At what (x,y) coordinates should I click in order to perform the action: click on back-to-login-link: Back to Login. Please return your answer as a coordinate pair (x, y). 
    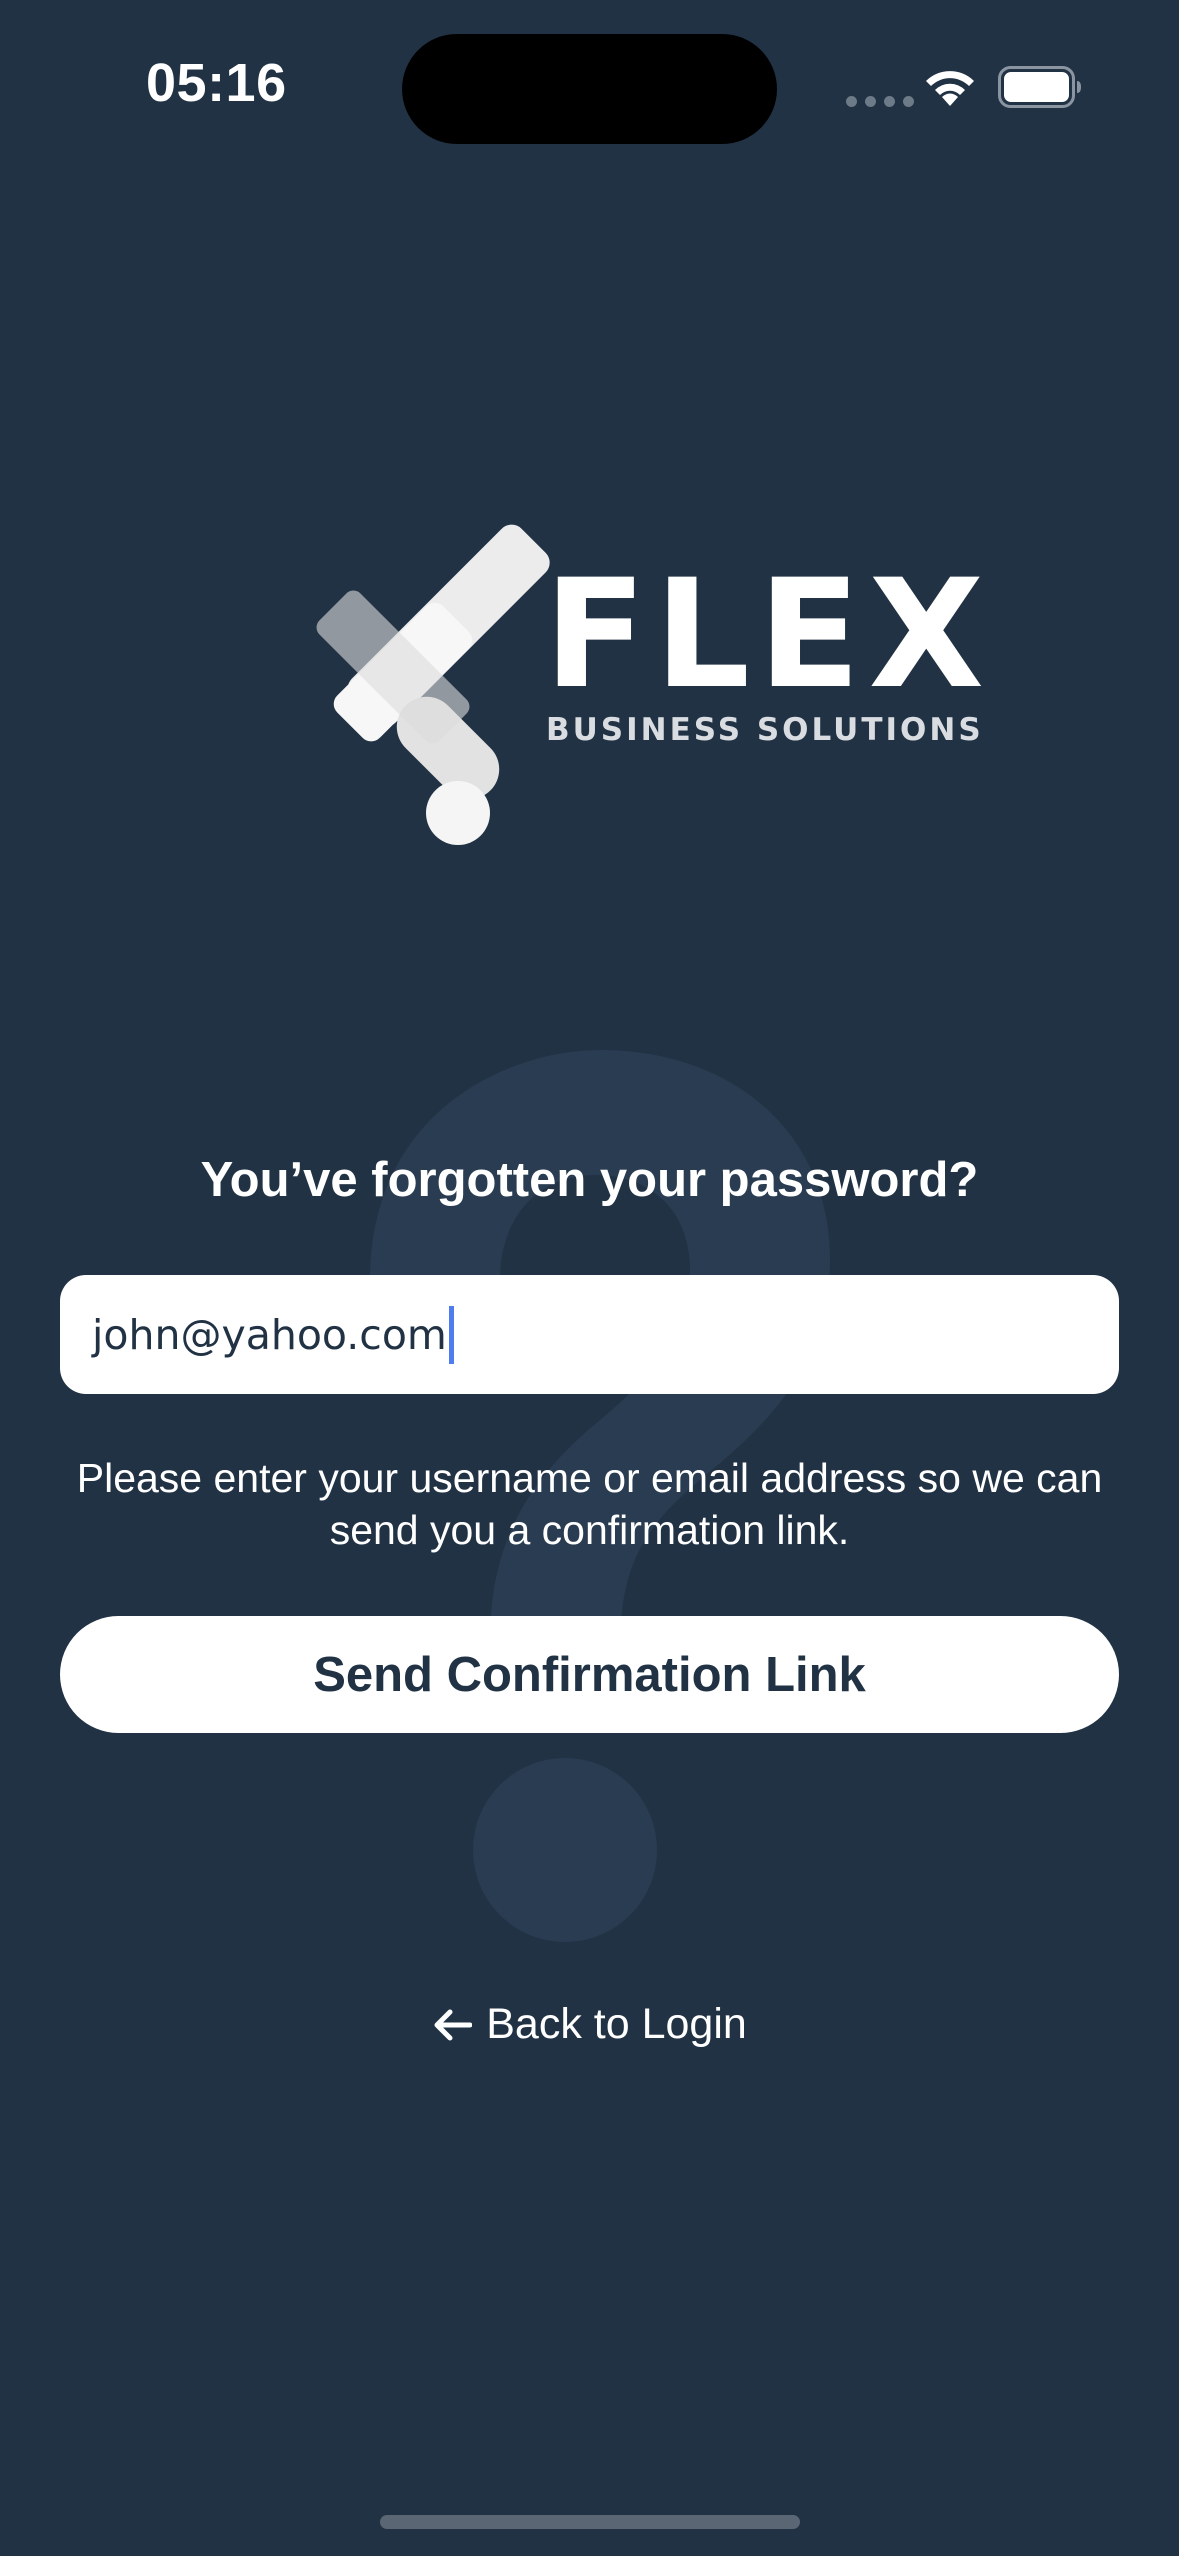
    Looking at the image, I should click on (589, 2024).